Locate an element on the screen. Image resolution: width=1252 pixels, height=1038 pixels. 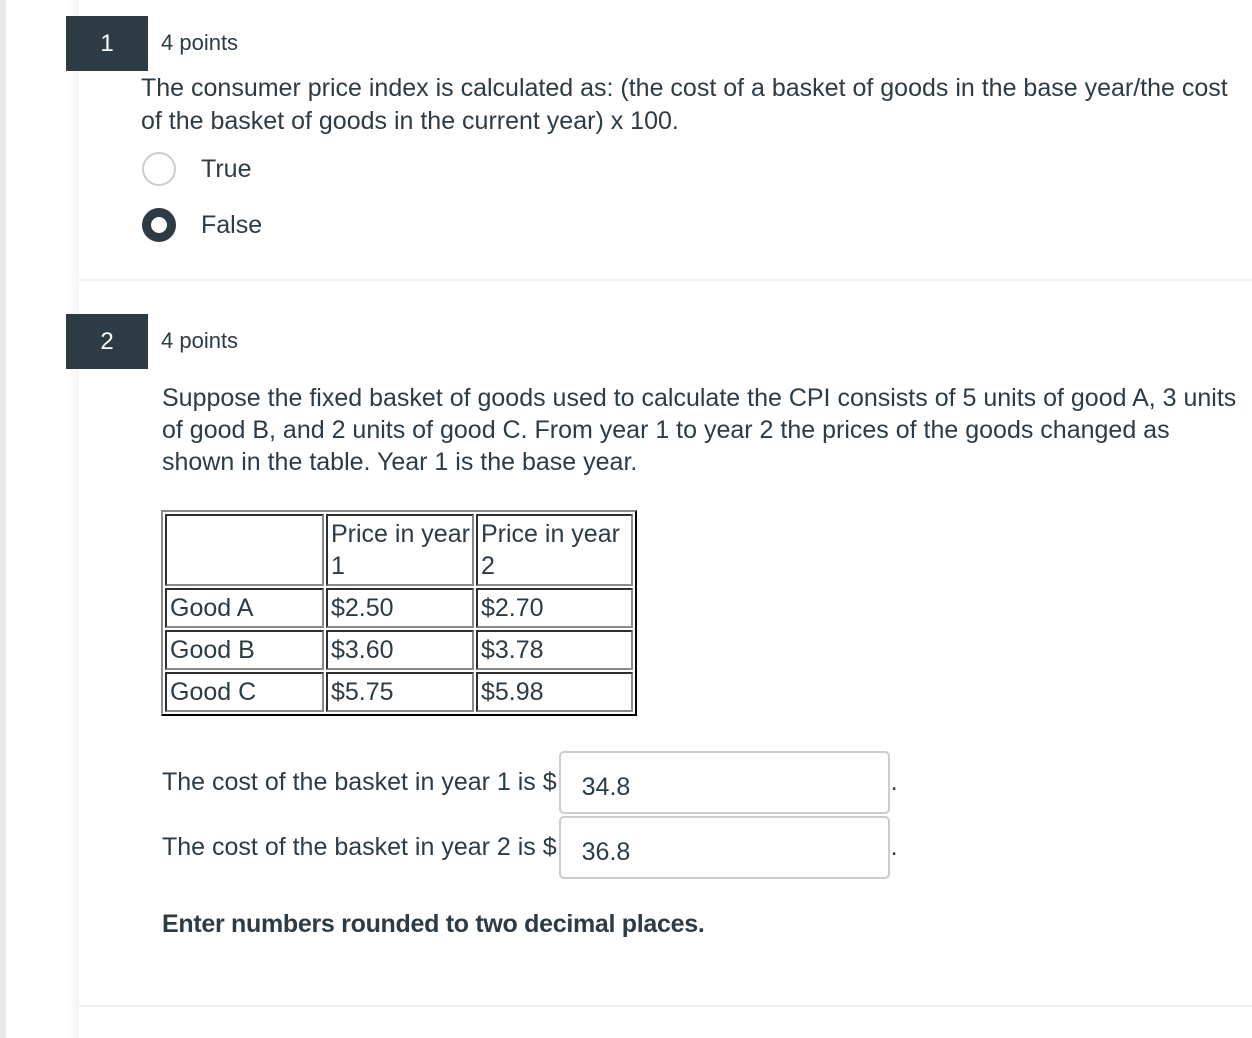
answer-option-true: True is located at coordinates (196, 169).